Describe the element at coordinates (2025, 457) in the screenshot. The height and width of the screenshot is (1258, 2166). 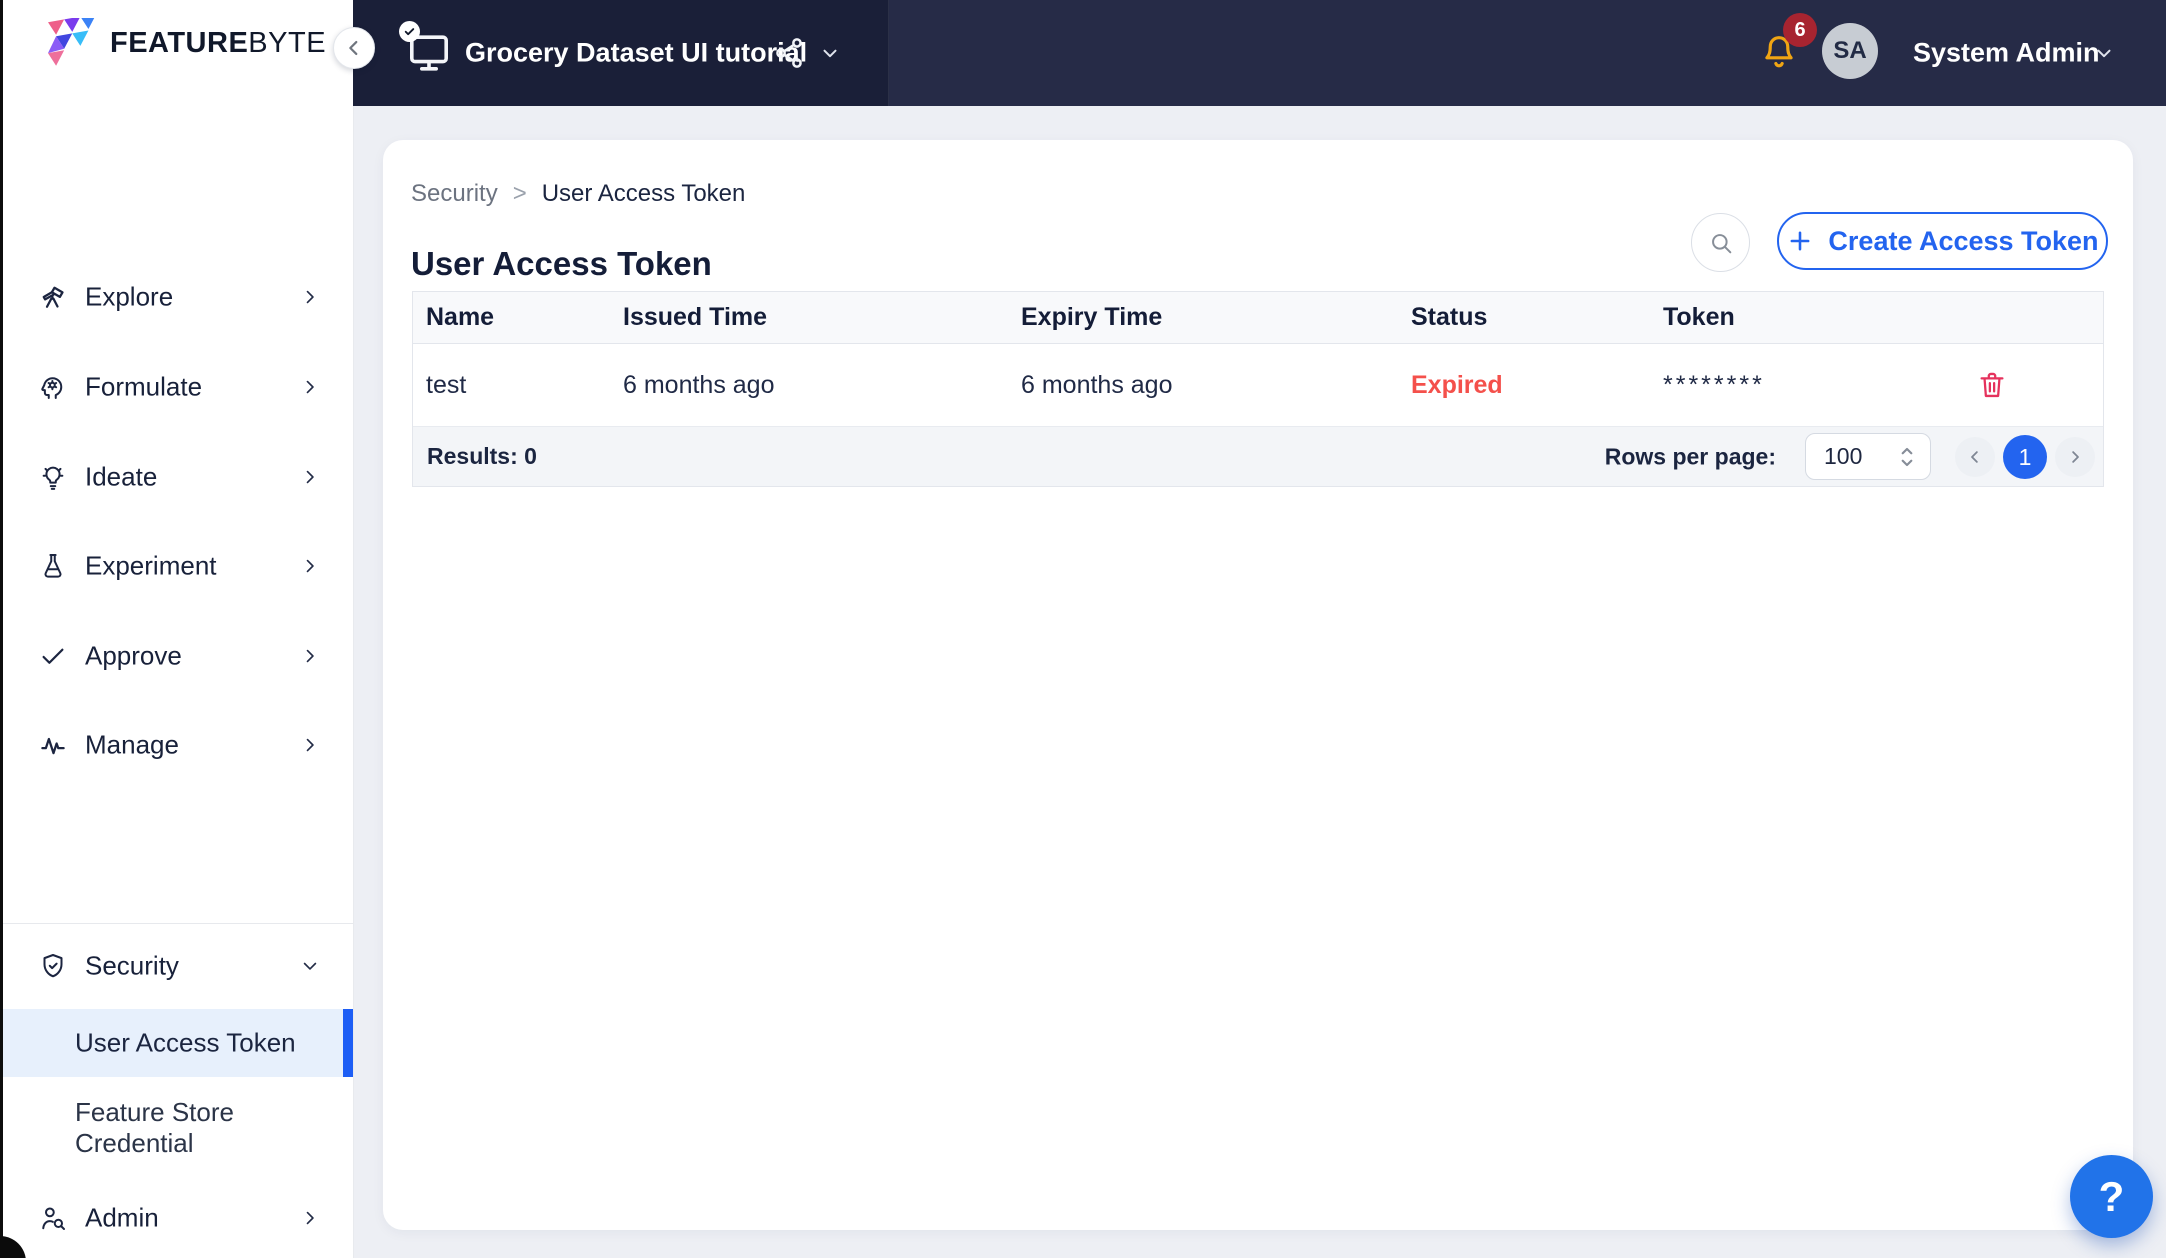
I see `pagination-current-page: 1` at that location.